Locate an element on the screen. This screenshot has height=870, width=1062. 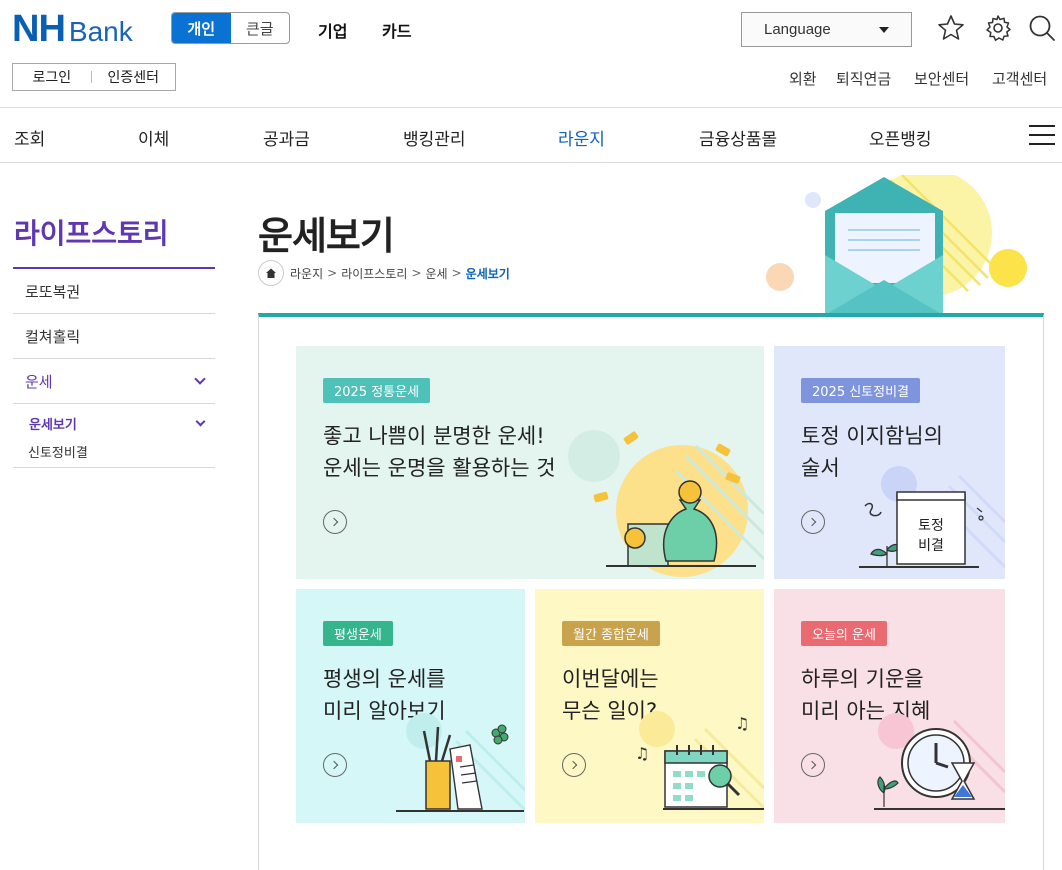
sidebar-item-lotto: 로또복권 is located at coordinates (114, 291).